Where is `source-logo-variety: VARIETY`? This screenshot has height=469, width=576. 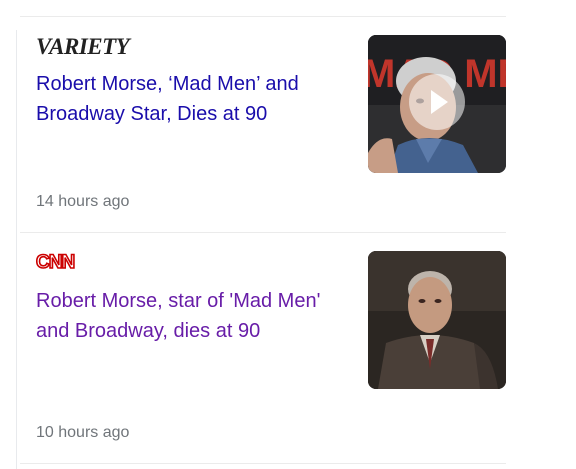 source-logo-variety: VARIETY is located at coordinates (83, 46).